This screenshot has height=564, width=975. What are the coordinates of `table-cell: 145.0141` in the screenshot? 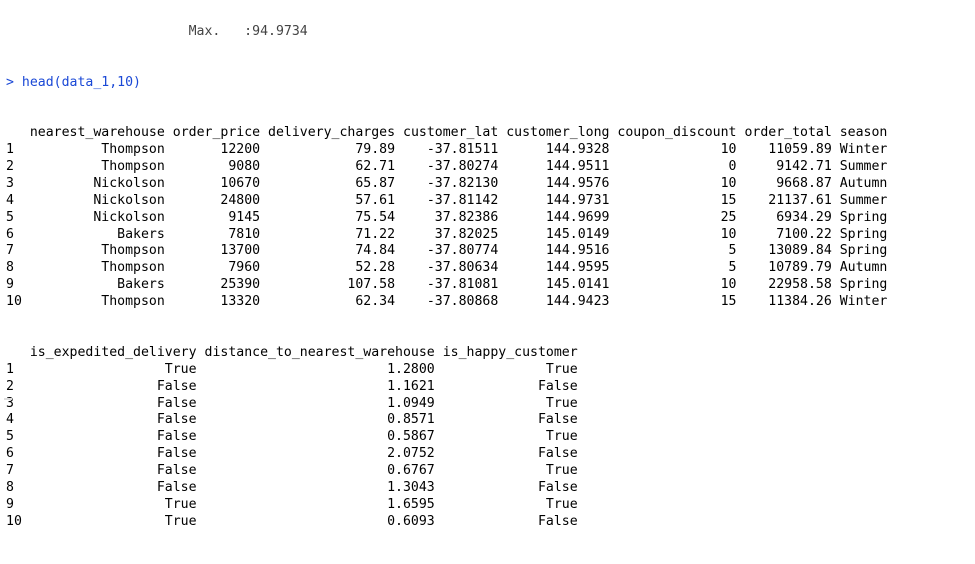 It's located at (554, 285).